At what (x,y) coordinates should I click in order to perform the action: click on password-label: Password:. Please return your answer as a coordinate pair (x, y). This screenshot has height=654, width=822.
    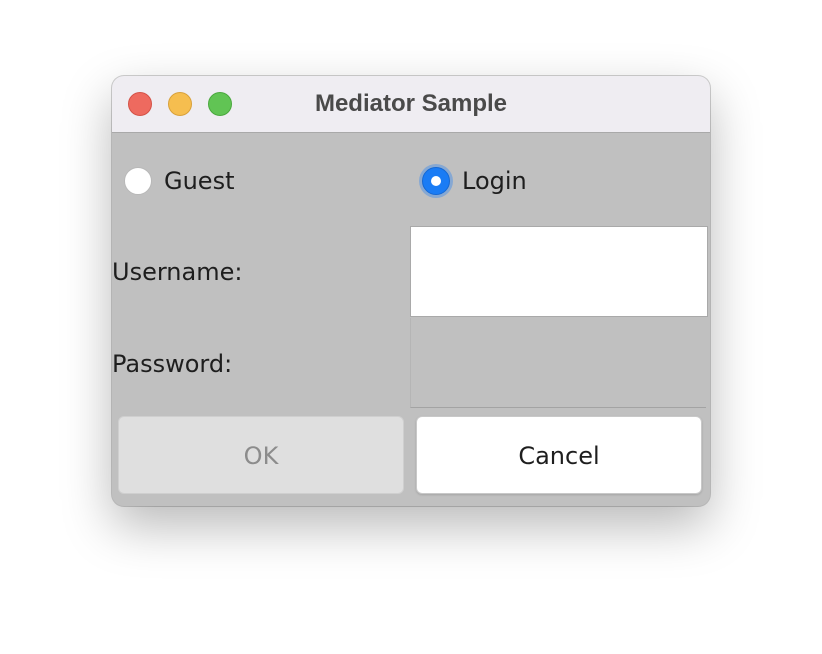
    Looking at the image, I should click on (172, 364).